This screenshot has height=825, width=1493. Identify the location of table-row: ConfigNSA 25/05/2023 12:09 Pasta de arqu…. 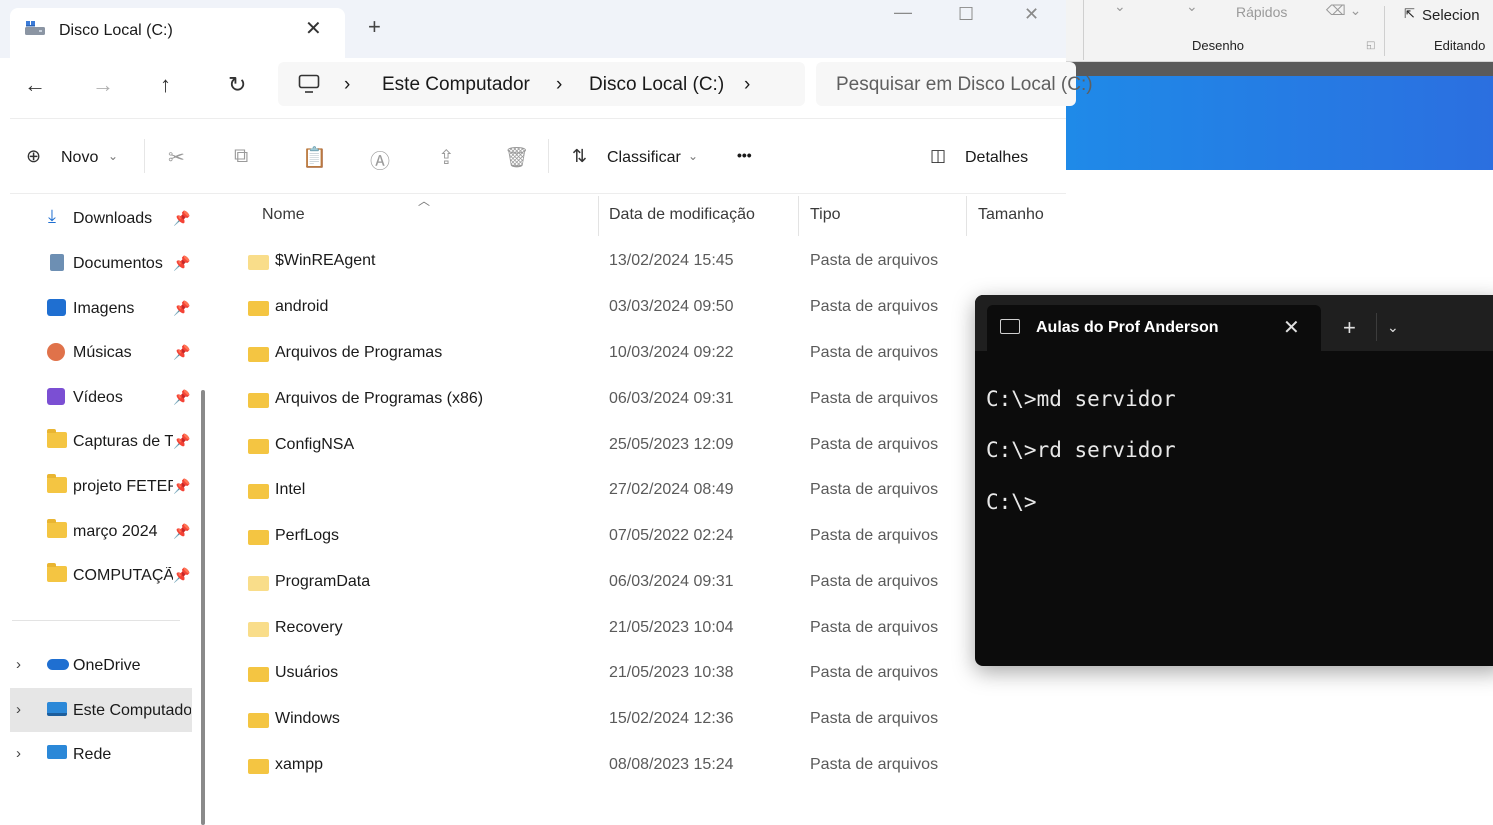
(636, 445).